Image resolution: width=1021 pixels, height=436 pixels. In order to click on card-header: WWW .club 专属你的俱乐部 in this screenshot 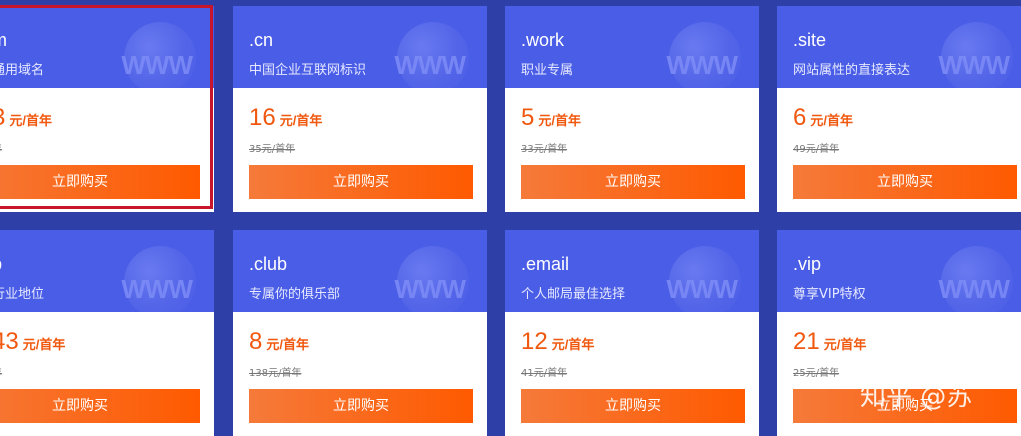, I will do `click(360, 271)`.